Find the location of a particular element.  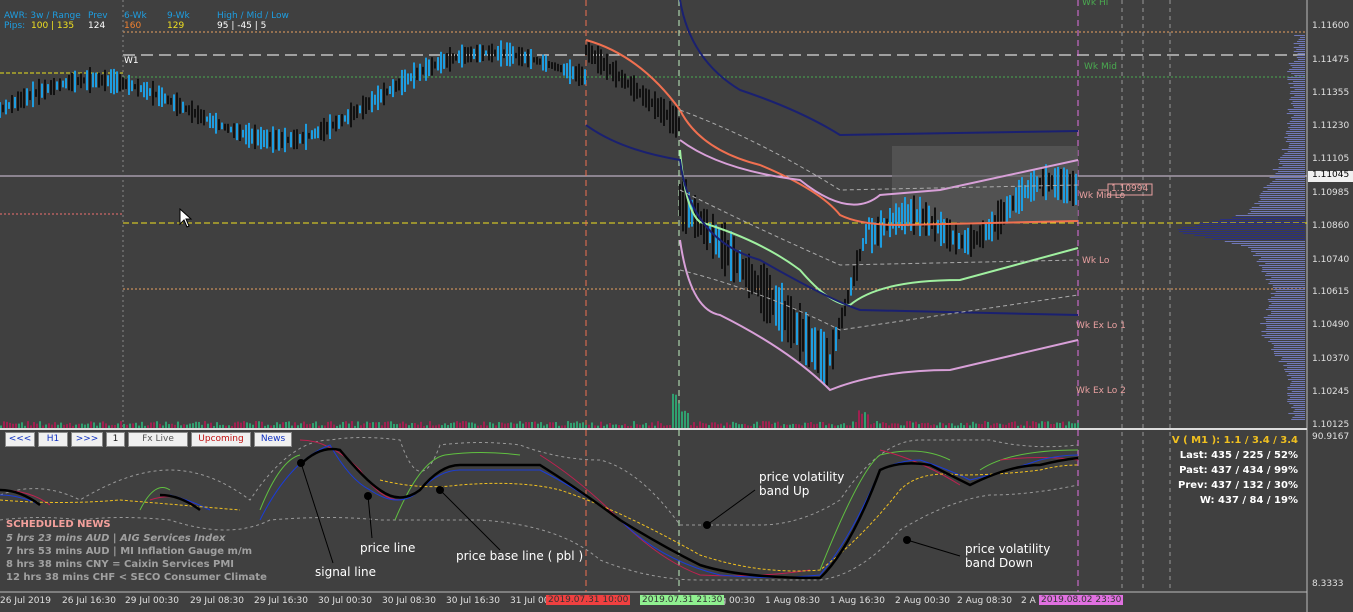

price-axis-label: 1.10245 is located at coordinates (1331, 392).